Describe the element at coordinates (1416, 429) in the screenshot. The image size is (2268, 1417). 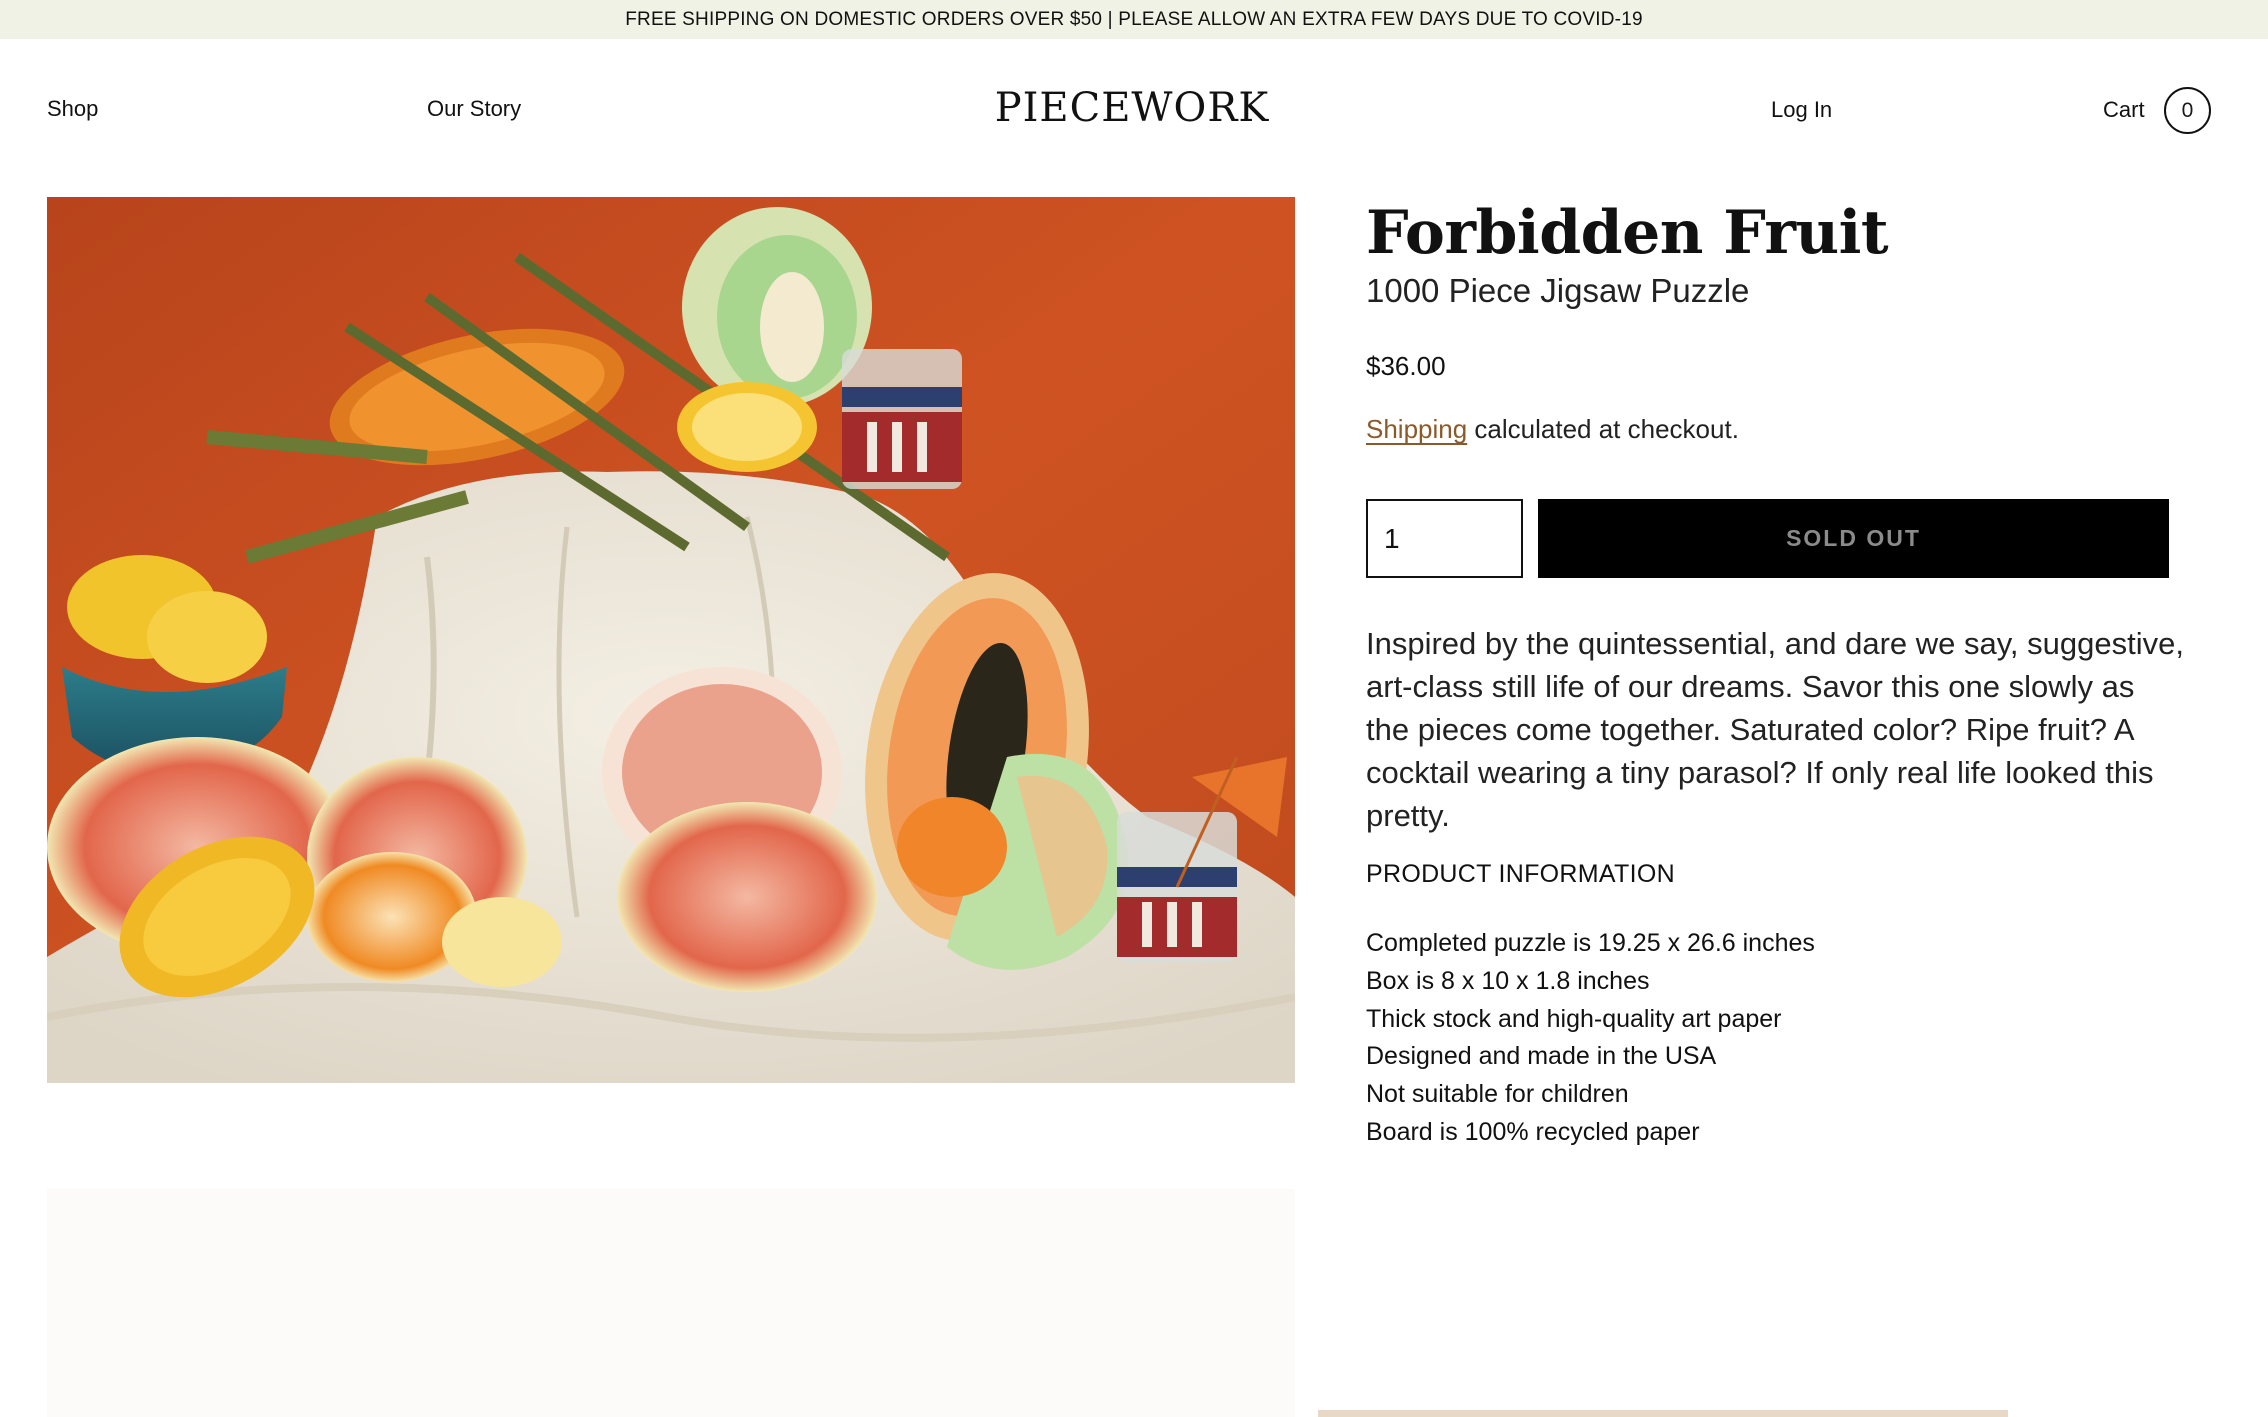
I see `shipping-link: Shipping` at that location.